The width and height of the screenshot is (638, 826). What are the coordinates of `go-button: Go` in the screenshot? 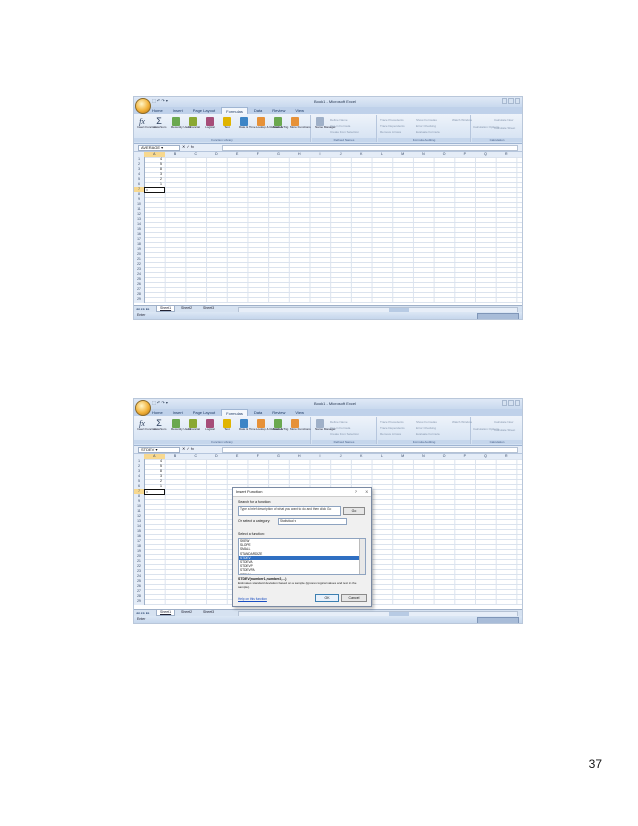 It's located at (354, 511).